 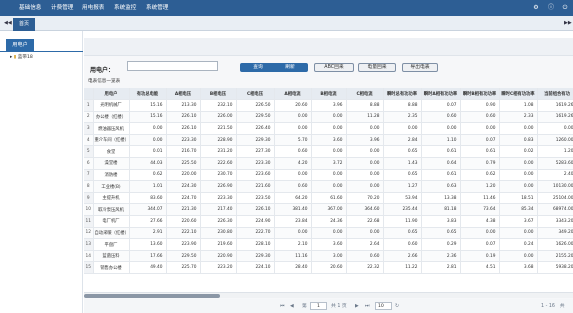 What do you see at coordinates (20, 45) in the screenshot?
I see `sidebar-tab-consumers: 用电户` at bounding box center [20, 45].